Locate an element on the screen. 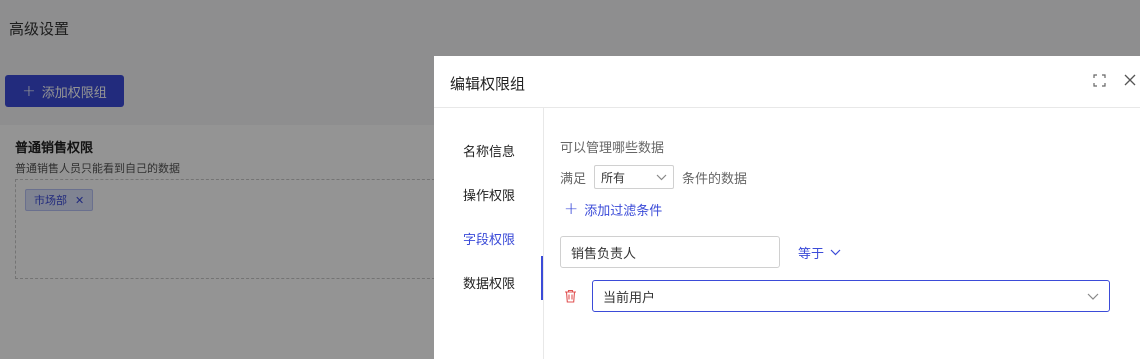 The height and width of the screenshot is (359, 1140). condition-match-select: 所有 is located at coordinates (634, 177).